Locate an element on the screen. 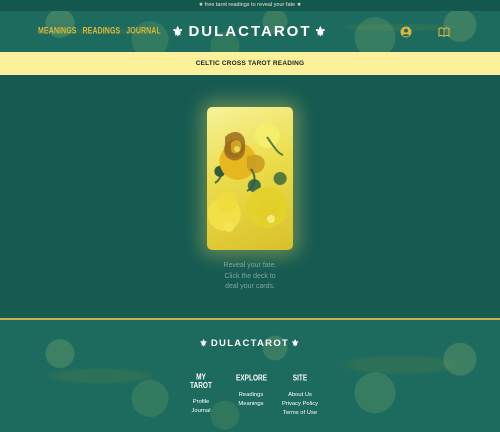  footer-column-title: MY TAROT is located at coordinates (201, 382).